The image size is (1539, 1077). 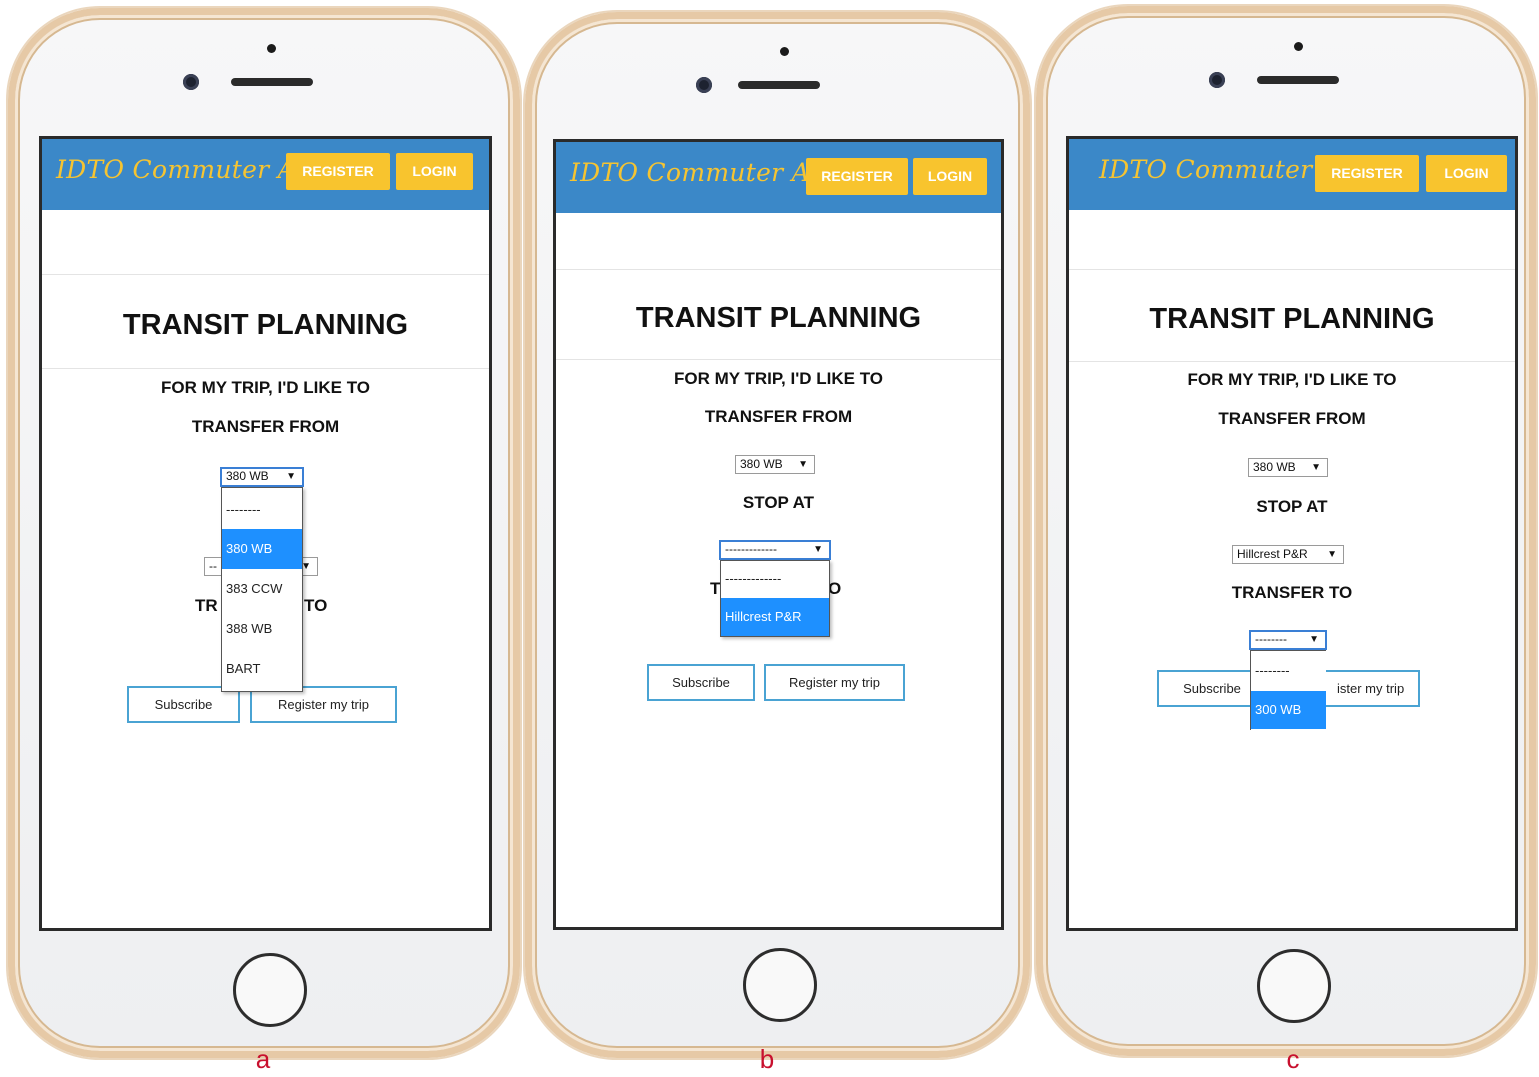 I want to click on select-value: -------------, so click(x=751, y=549).